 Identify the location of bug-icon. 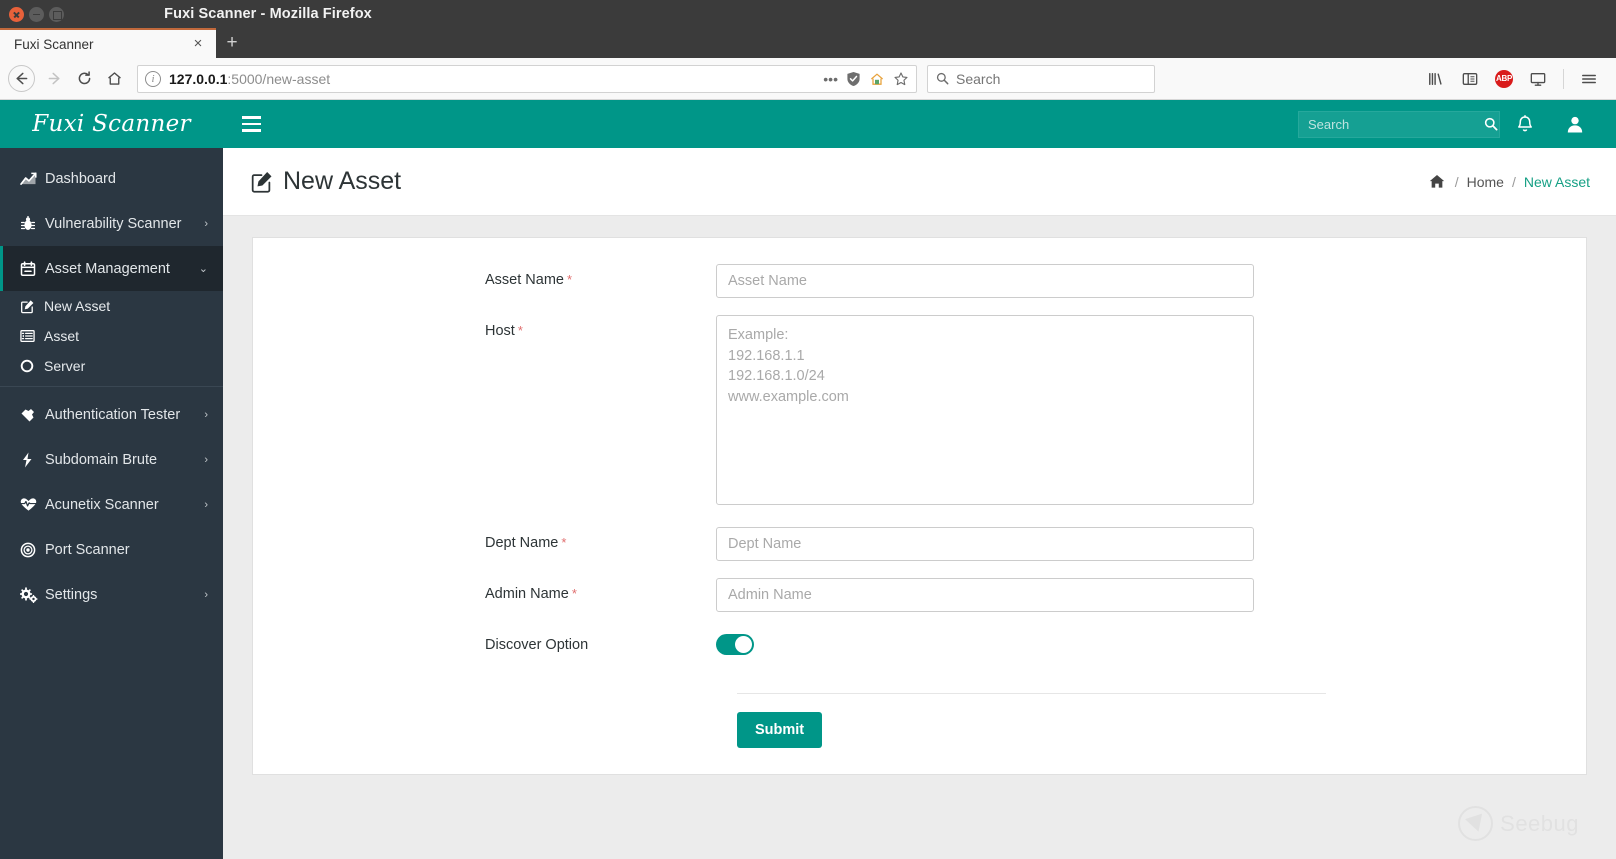
(32, 223).